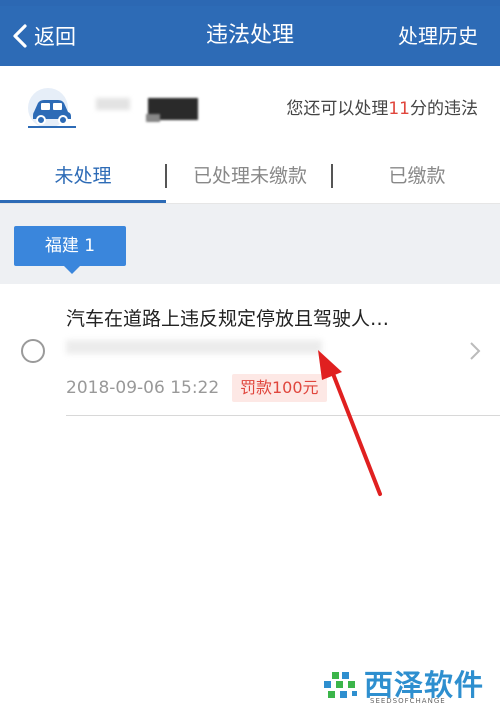 Image resolution: width=500 pixels, height=710 pixels. Describe the element at coordinates (332, 176) in the screenshot. I see `tab-divider` at that location.